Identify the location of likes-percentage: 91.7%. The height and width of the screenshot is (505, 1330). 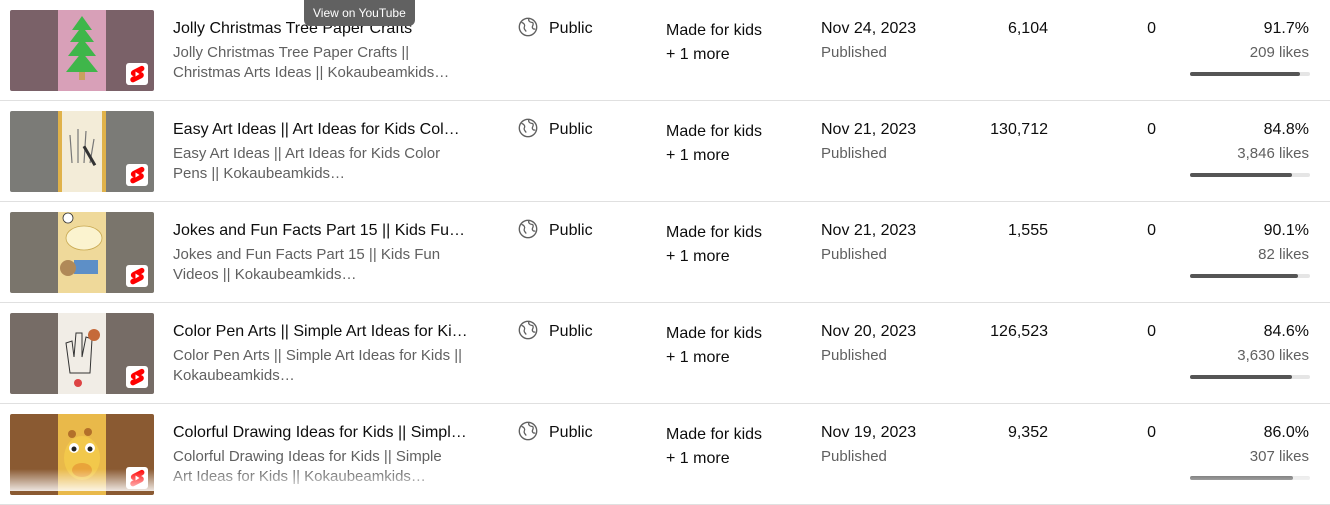
(1286, 28).